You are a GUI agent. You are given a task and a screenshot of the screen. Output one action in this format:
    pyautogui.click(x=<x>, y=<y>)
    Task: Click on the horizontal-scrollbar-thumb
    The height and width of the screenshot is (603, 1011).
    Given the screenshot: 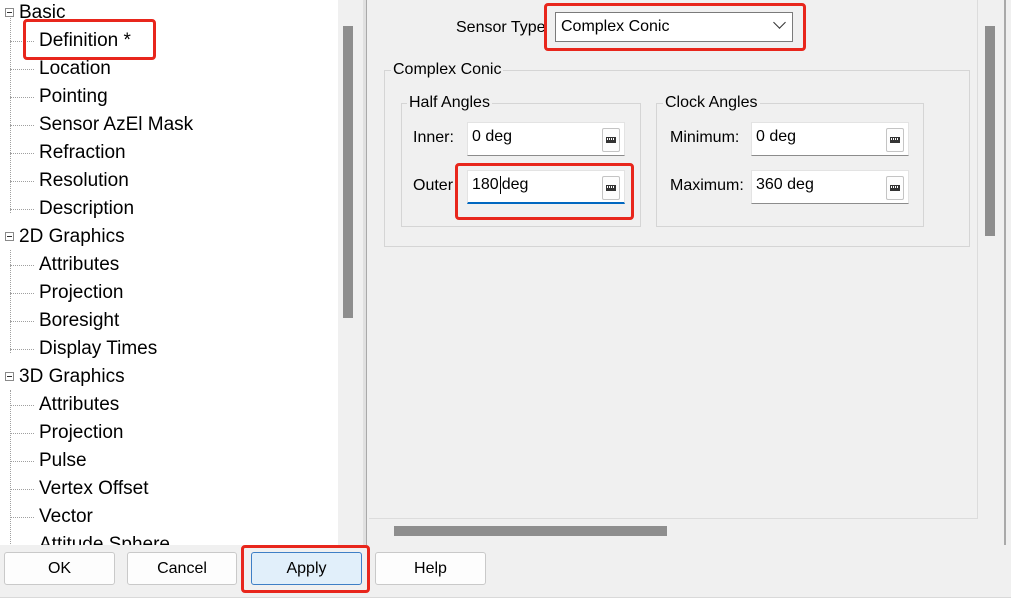 What is the action you would take?
    pyautogui.click(x=530, y=531)
    